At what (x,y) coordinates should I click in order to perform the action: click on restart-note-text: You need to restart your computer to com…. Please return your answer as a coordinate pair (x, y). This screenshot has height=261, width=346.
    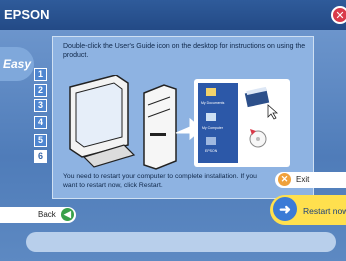
    Looking at the image, I should click on (160, 181).